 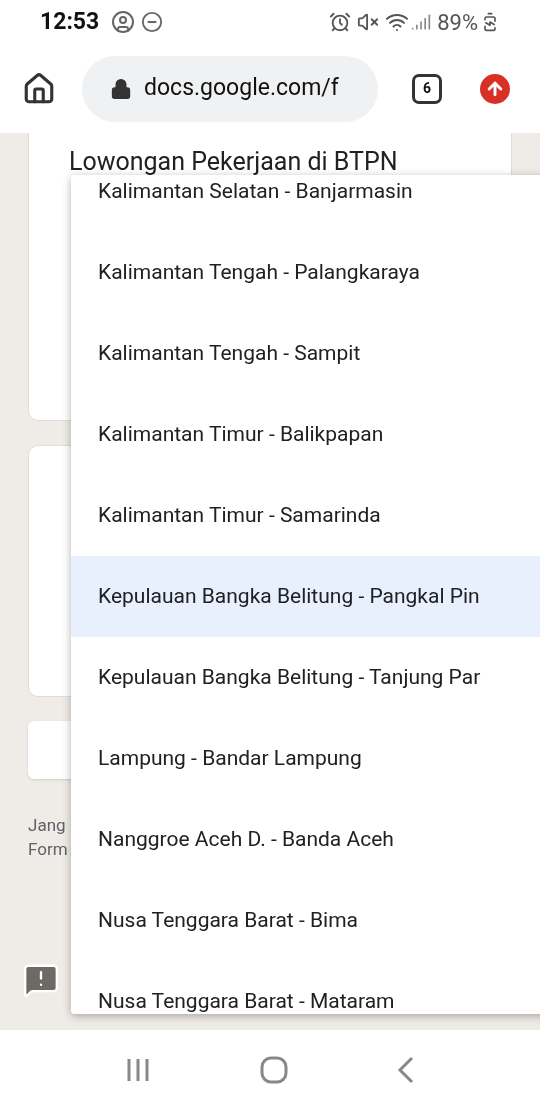 What do you see at coordinates (121, 88) in the screenshot?
I see `lock-icon` at bounding box center [121, 88].